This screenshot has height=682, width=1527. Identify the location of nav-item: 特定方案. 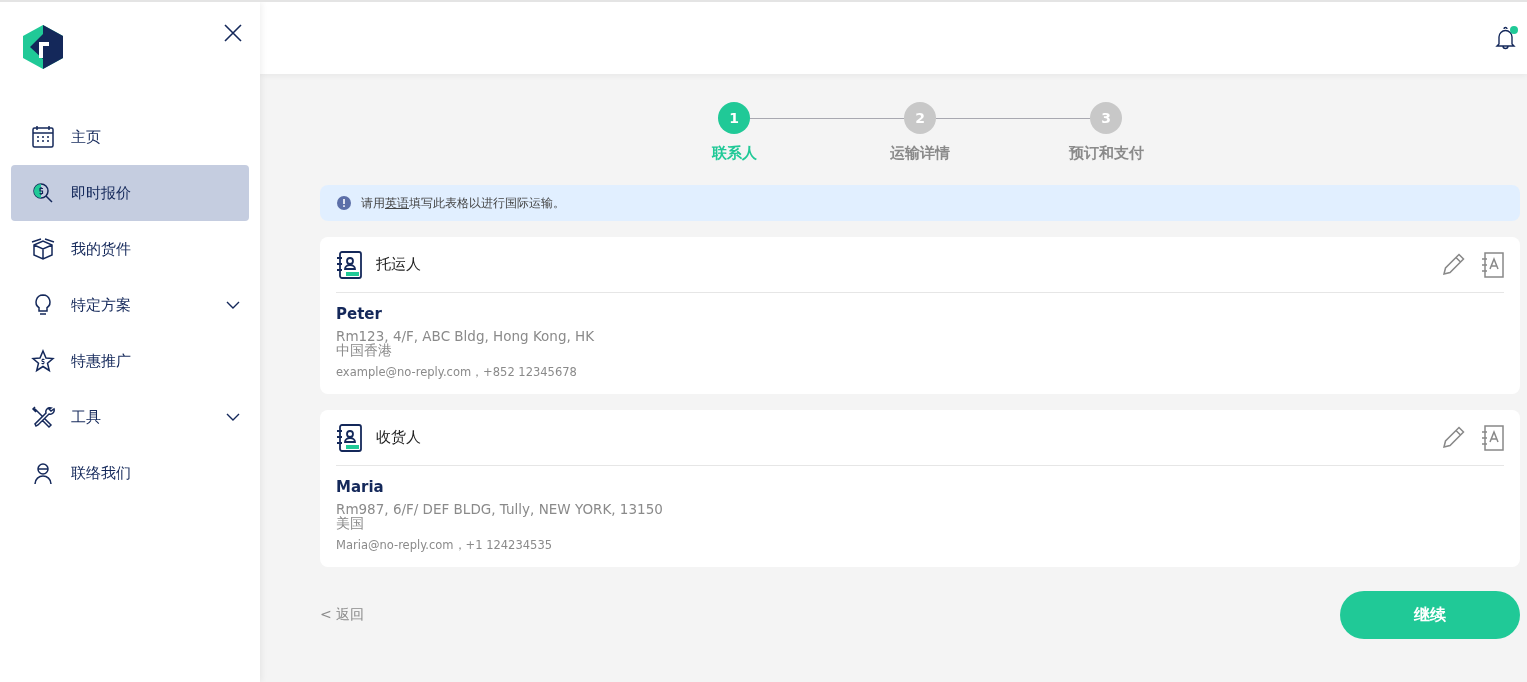
(130, 305).